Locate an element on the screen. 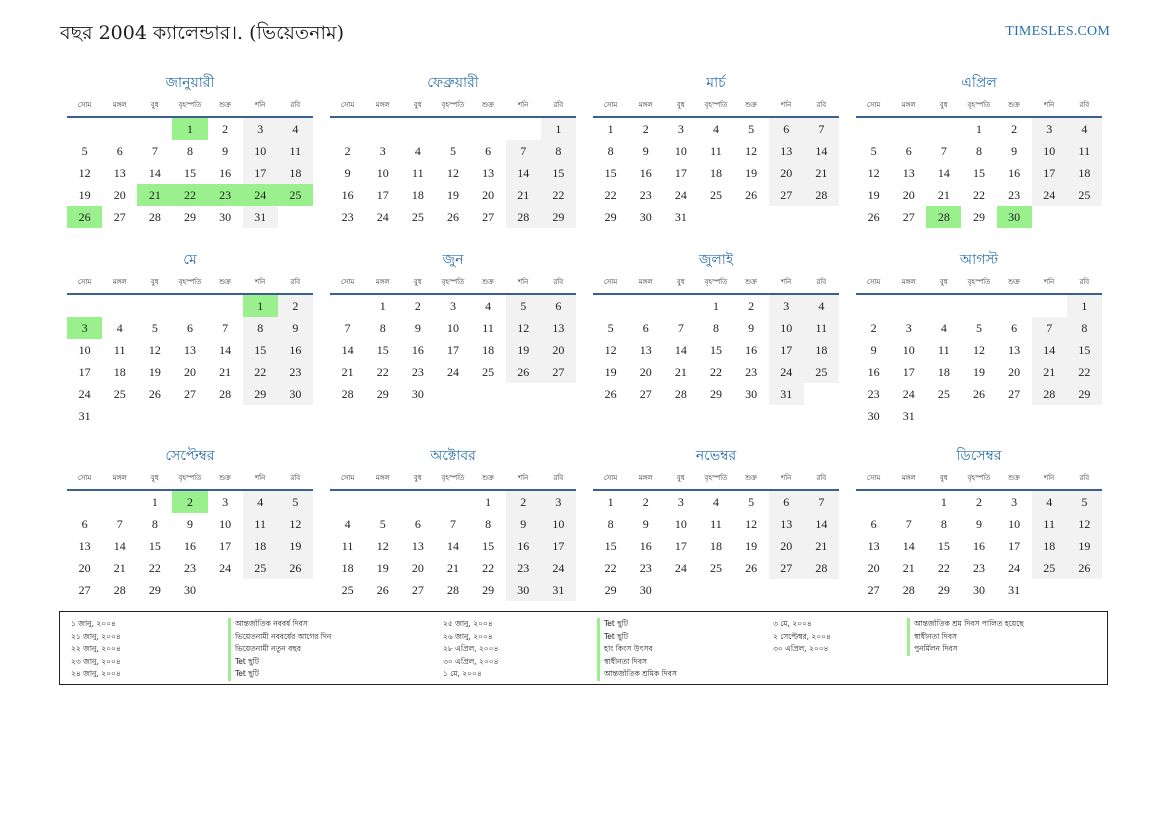 This screenshot has width=1169, height=827. day-cell: 28 is located at coordinates (908, 590).